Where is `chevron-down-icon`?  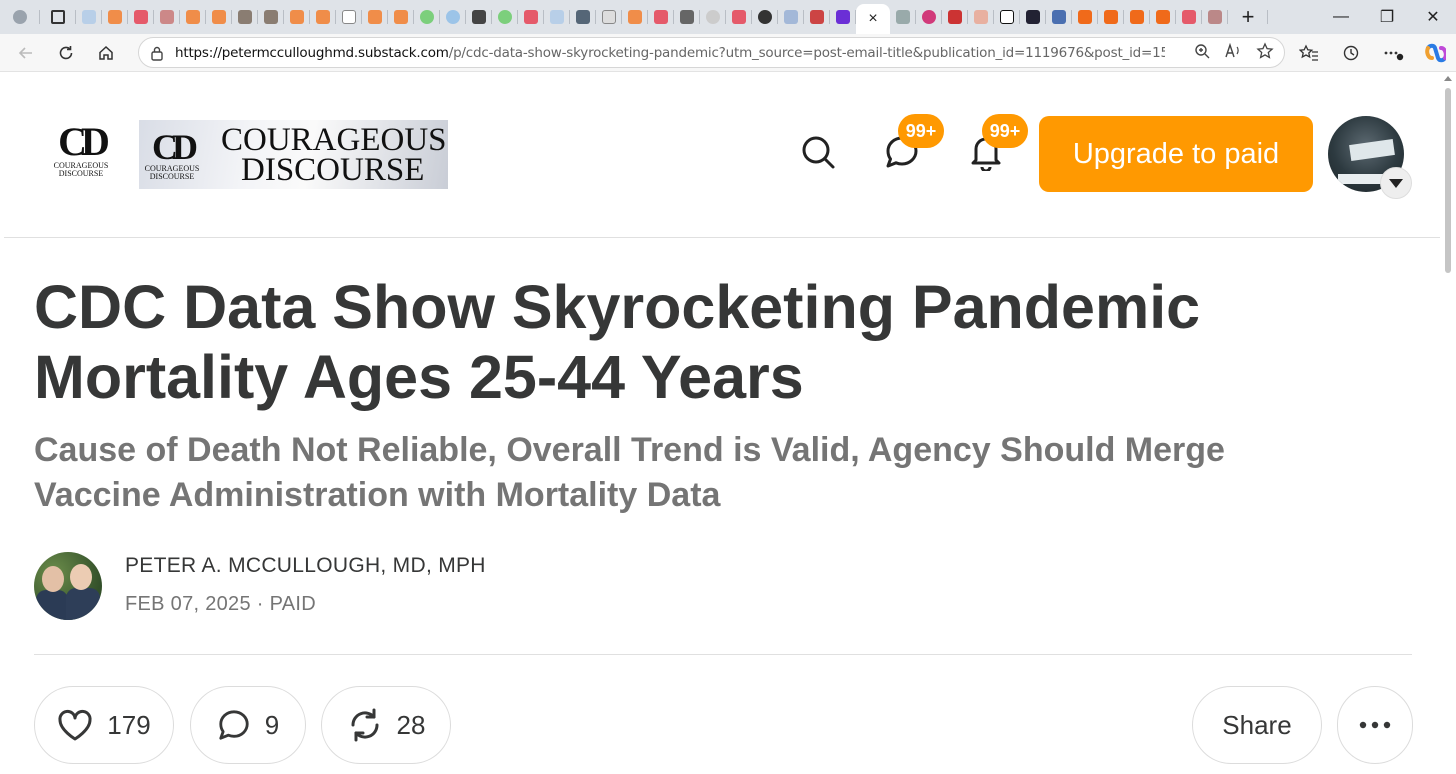
chevron-down-icon is located at coordinates (1396, 183).